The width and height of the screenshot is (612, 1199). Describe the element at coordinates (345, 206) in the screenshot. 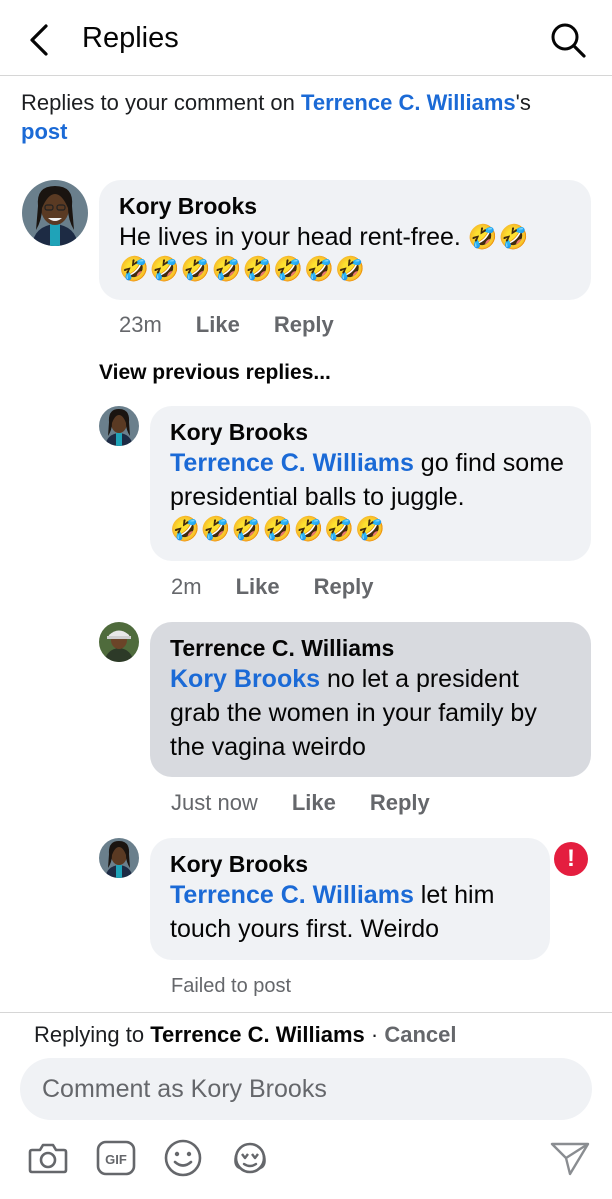

I see `comment-author: Kory Brooks` at that location.